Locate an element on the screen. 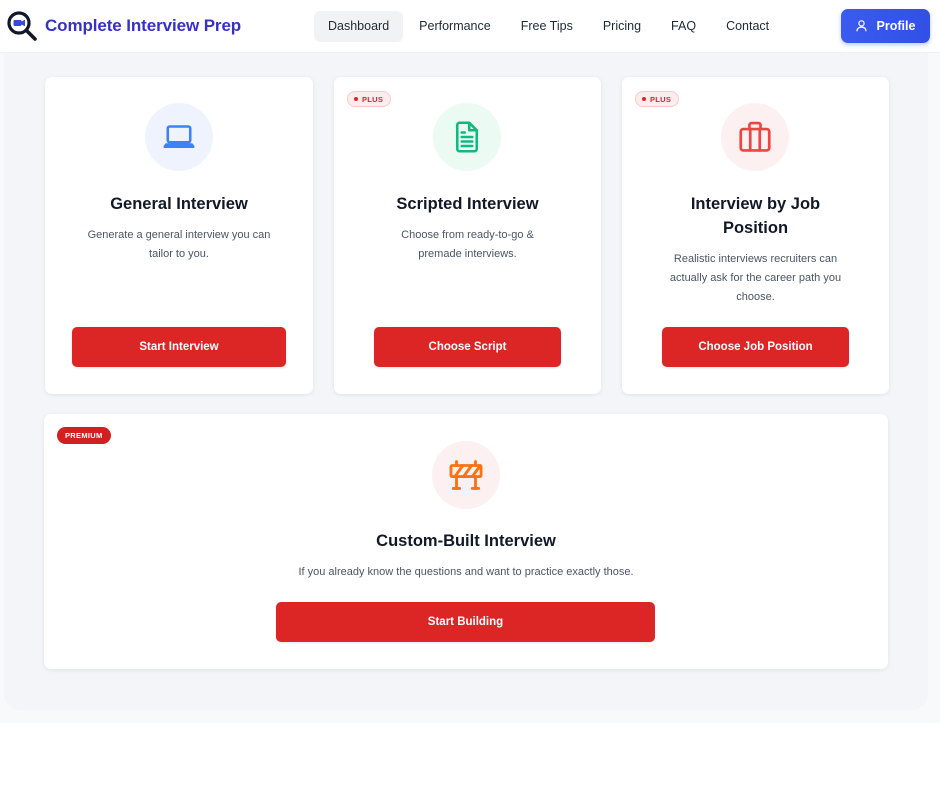  choose-job-position-button: Choose Job Position is located at coordinates (755, 347).